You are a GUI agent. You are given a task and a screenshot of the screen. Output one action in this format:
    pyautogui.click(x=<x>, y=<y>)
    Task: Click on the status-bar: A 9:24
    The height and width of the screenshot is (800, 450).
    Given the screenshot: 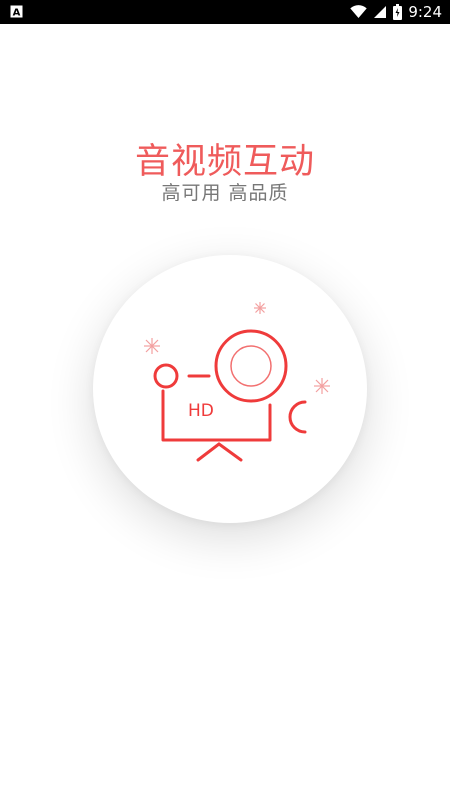 What is the action you would take?
    pyautogui.click(x=225, y=12)
    